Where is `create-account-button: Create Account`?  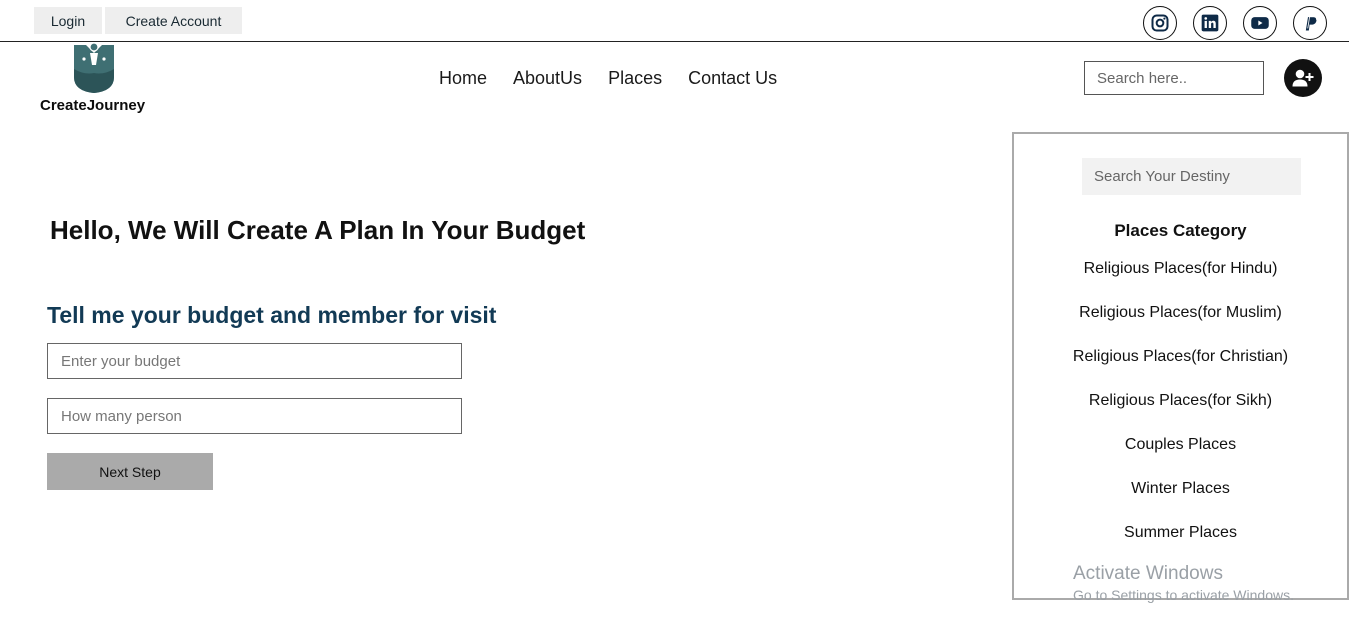
create-account-button: Create Account is located at coordinates (173, 20).